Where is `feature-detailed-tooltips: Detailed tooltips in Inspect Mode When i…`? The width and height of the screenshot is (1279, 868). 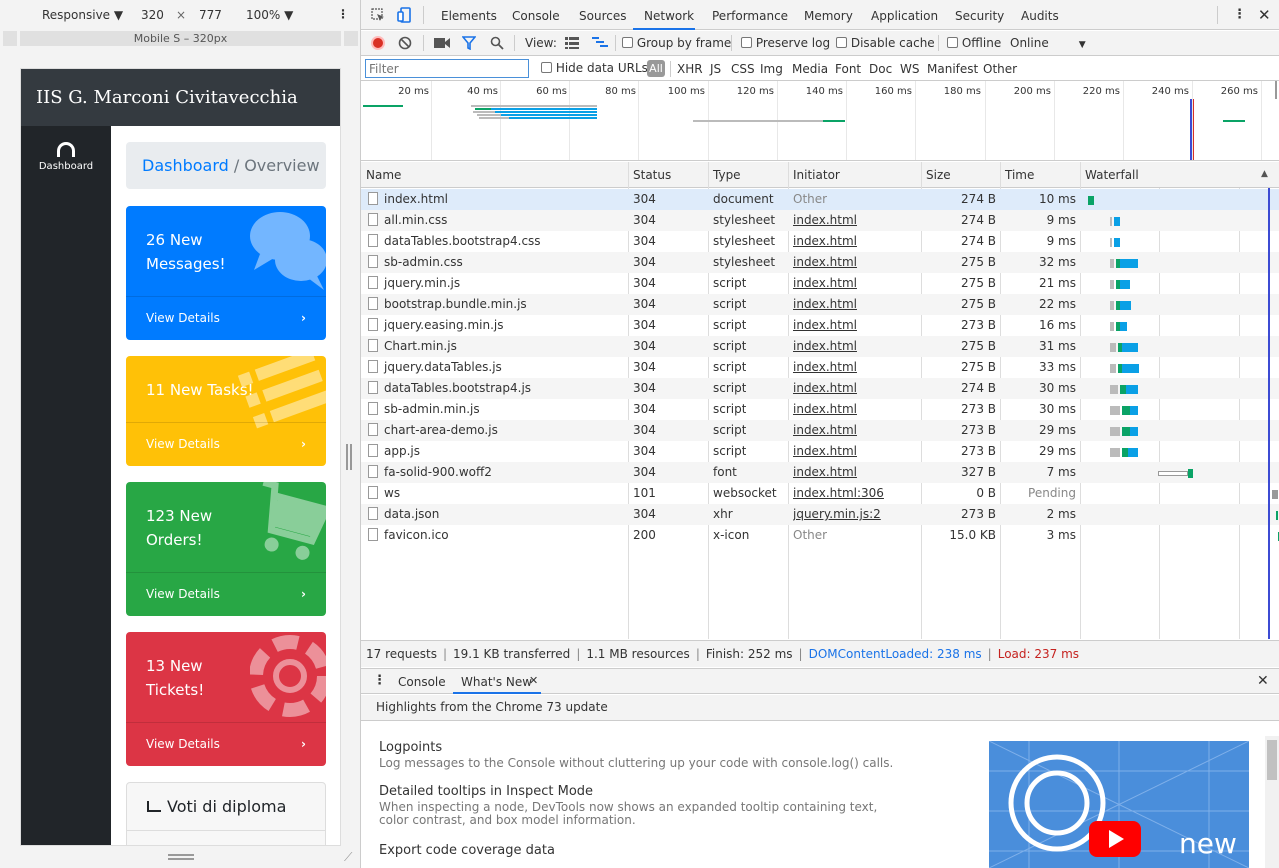
feature-detailed-tooltips: Detailed tooltips in Inspect Mode When i… is located at coordinates (664, 805).